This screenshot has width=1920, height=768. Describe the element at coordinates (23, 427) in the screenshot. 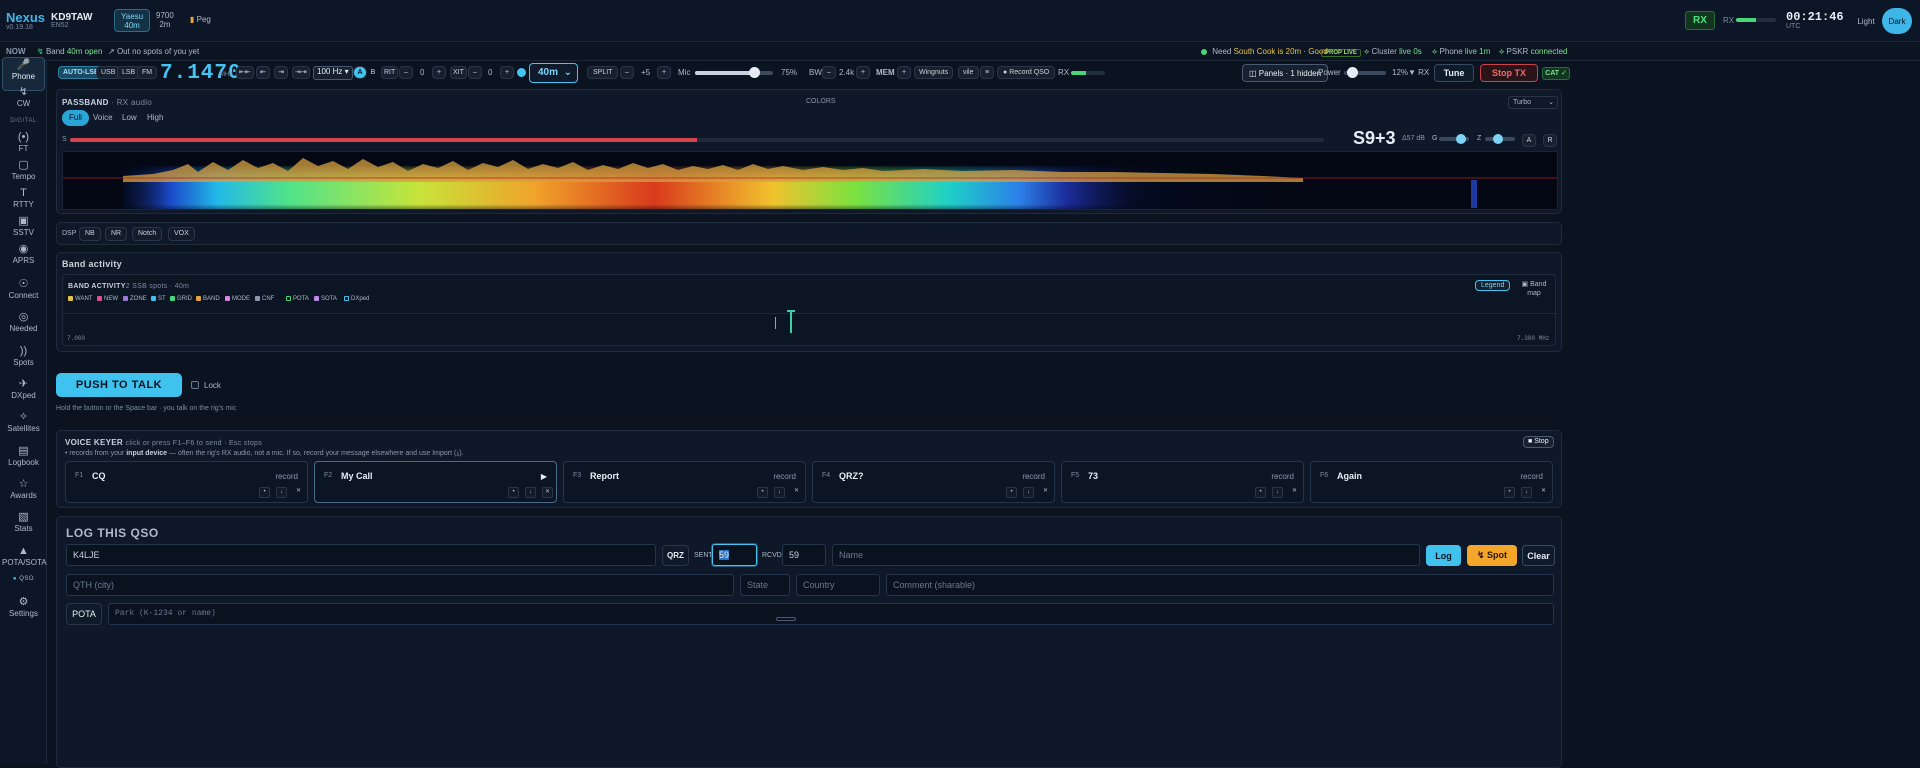

I see `nav-item-satellites: ✧ Satellites` at that location.